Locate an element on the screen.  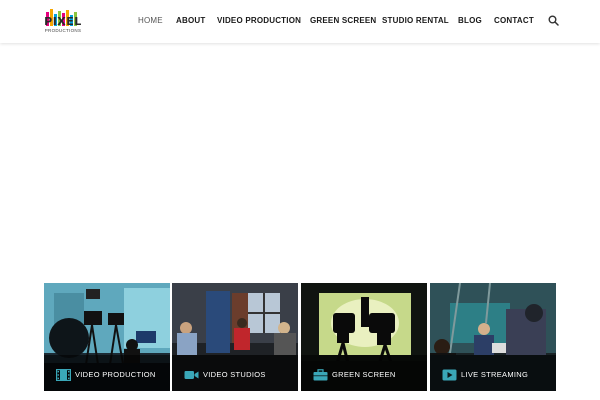
tile-label-video-production: VIDEO PRODUCTION is located at coordinates (115, 374).